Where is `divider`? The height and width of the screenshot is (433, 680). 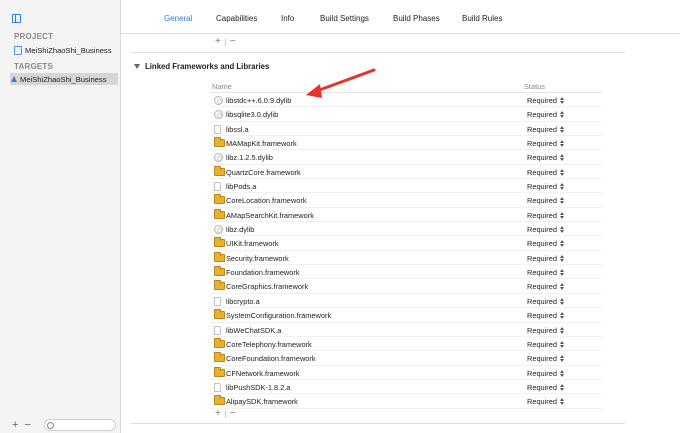 divider is located at coordinates (225, 41).